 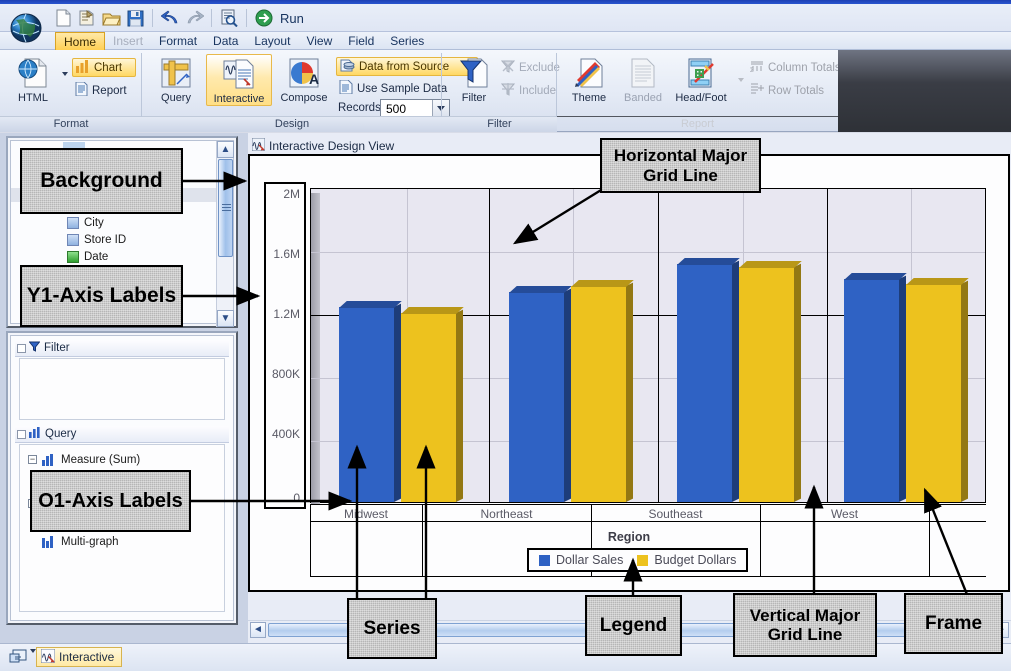 I want to click on ribbon-compose-button: A Compose, so click(x=304, y=79).